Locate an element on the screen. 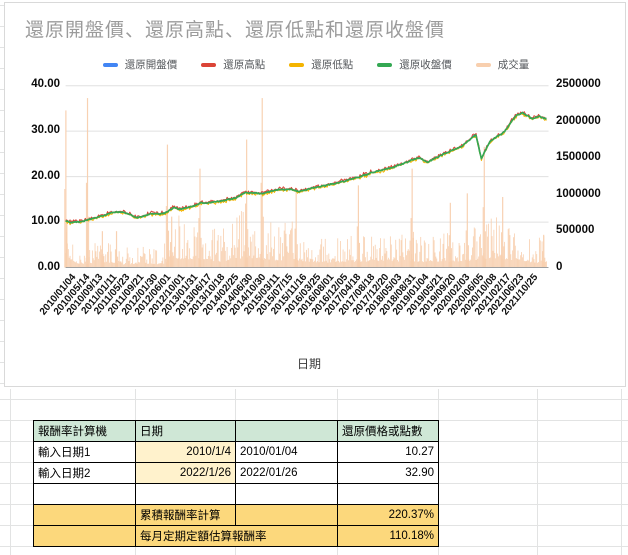 Image resolution: width=628 pixels, height=555 pixels. legend-item: 成交量 is located at coordinates (502, 64).